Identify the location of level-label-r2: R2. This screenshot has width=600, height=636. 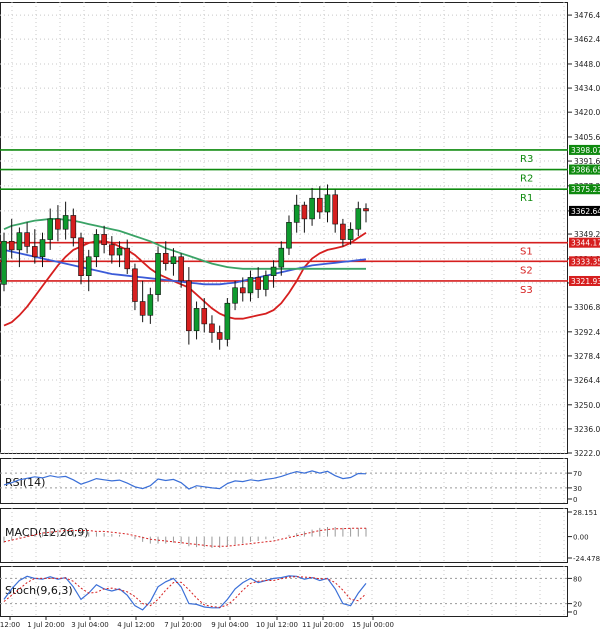
(526, 179).